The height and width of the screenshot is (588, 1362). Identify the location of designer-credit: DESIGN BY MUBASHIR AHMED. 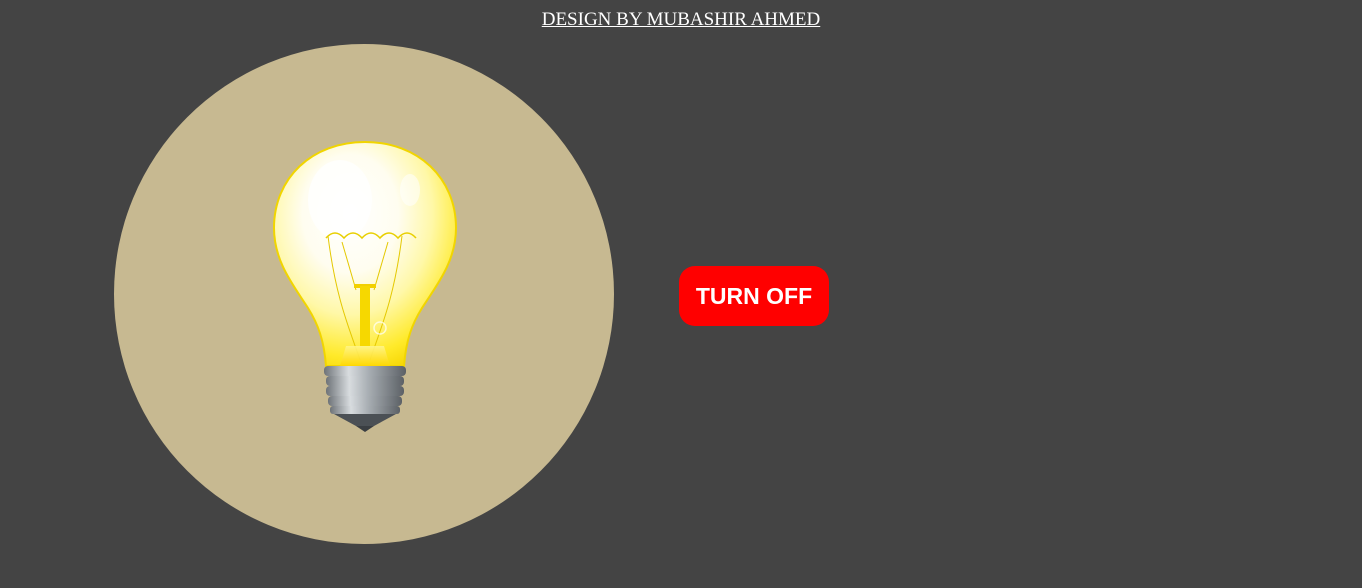
(681, 19).